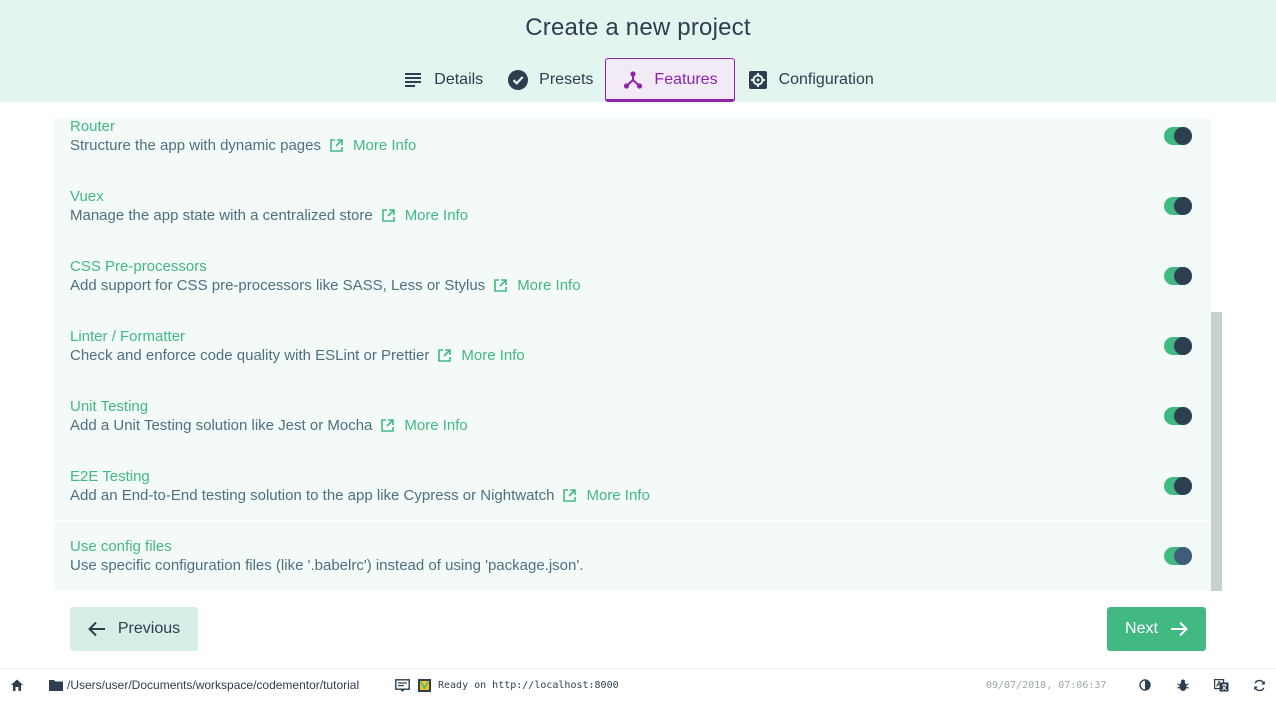 This screenshot has width=1276, height=701. Describe the element at coordinates (1046, 685) in the screenshot. I see `status-datetime: 09/07/2018, 07:06:37` at that location.